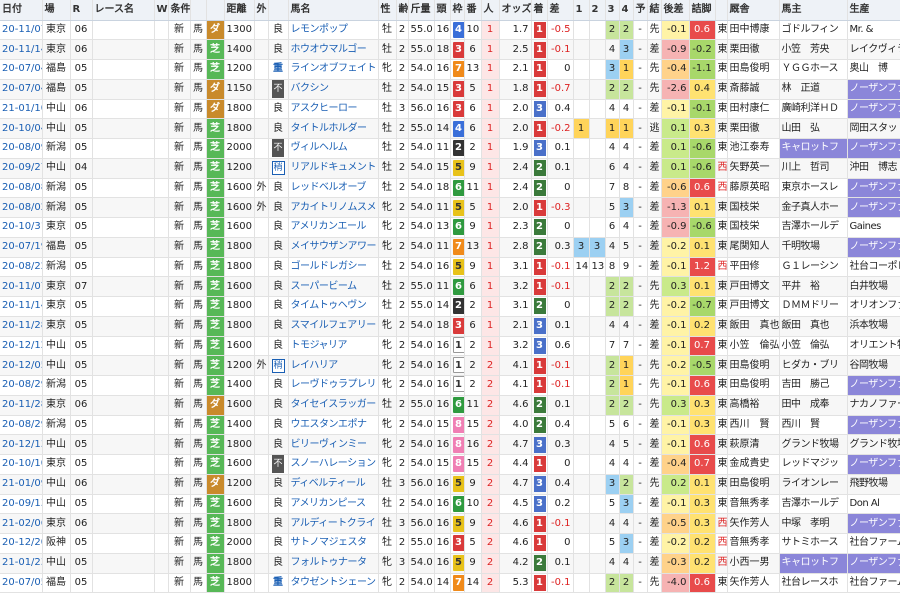 This screenshot has height=594, width=900. What do you see at coordinates (21, 543) in the screenshot?
I see `race-date: 20-12/20` at bounding box center [21, 543].